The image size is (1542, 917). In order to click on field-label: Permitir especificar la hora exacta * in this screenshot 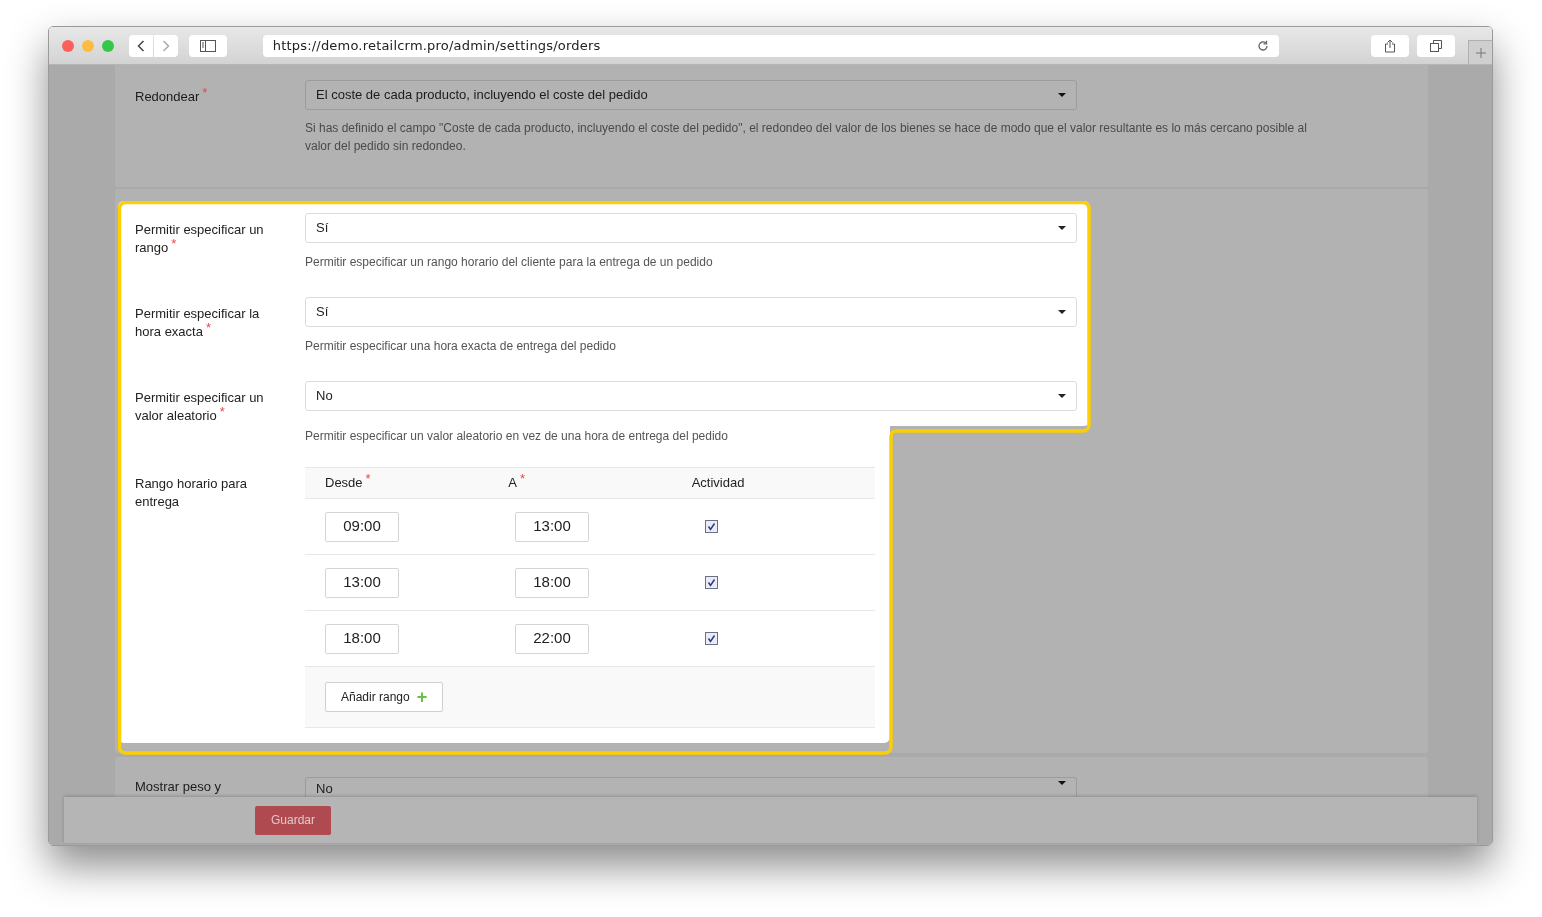, I will do `click(198, 323)`.